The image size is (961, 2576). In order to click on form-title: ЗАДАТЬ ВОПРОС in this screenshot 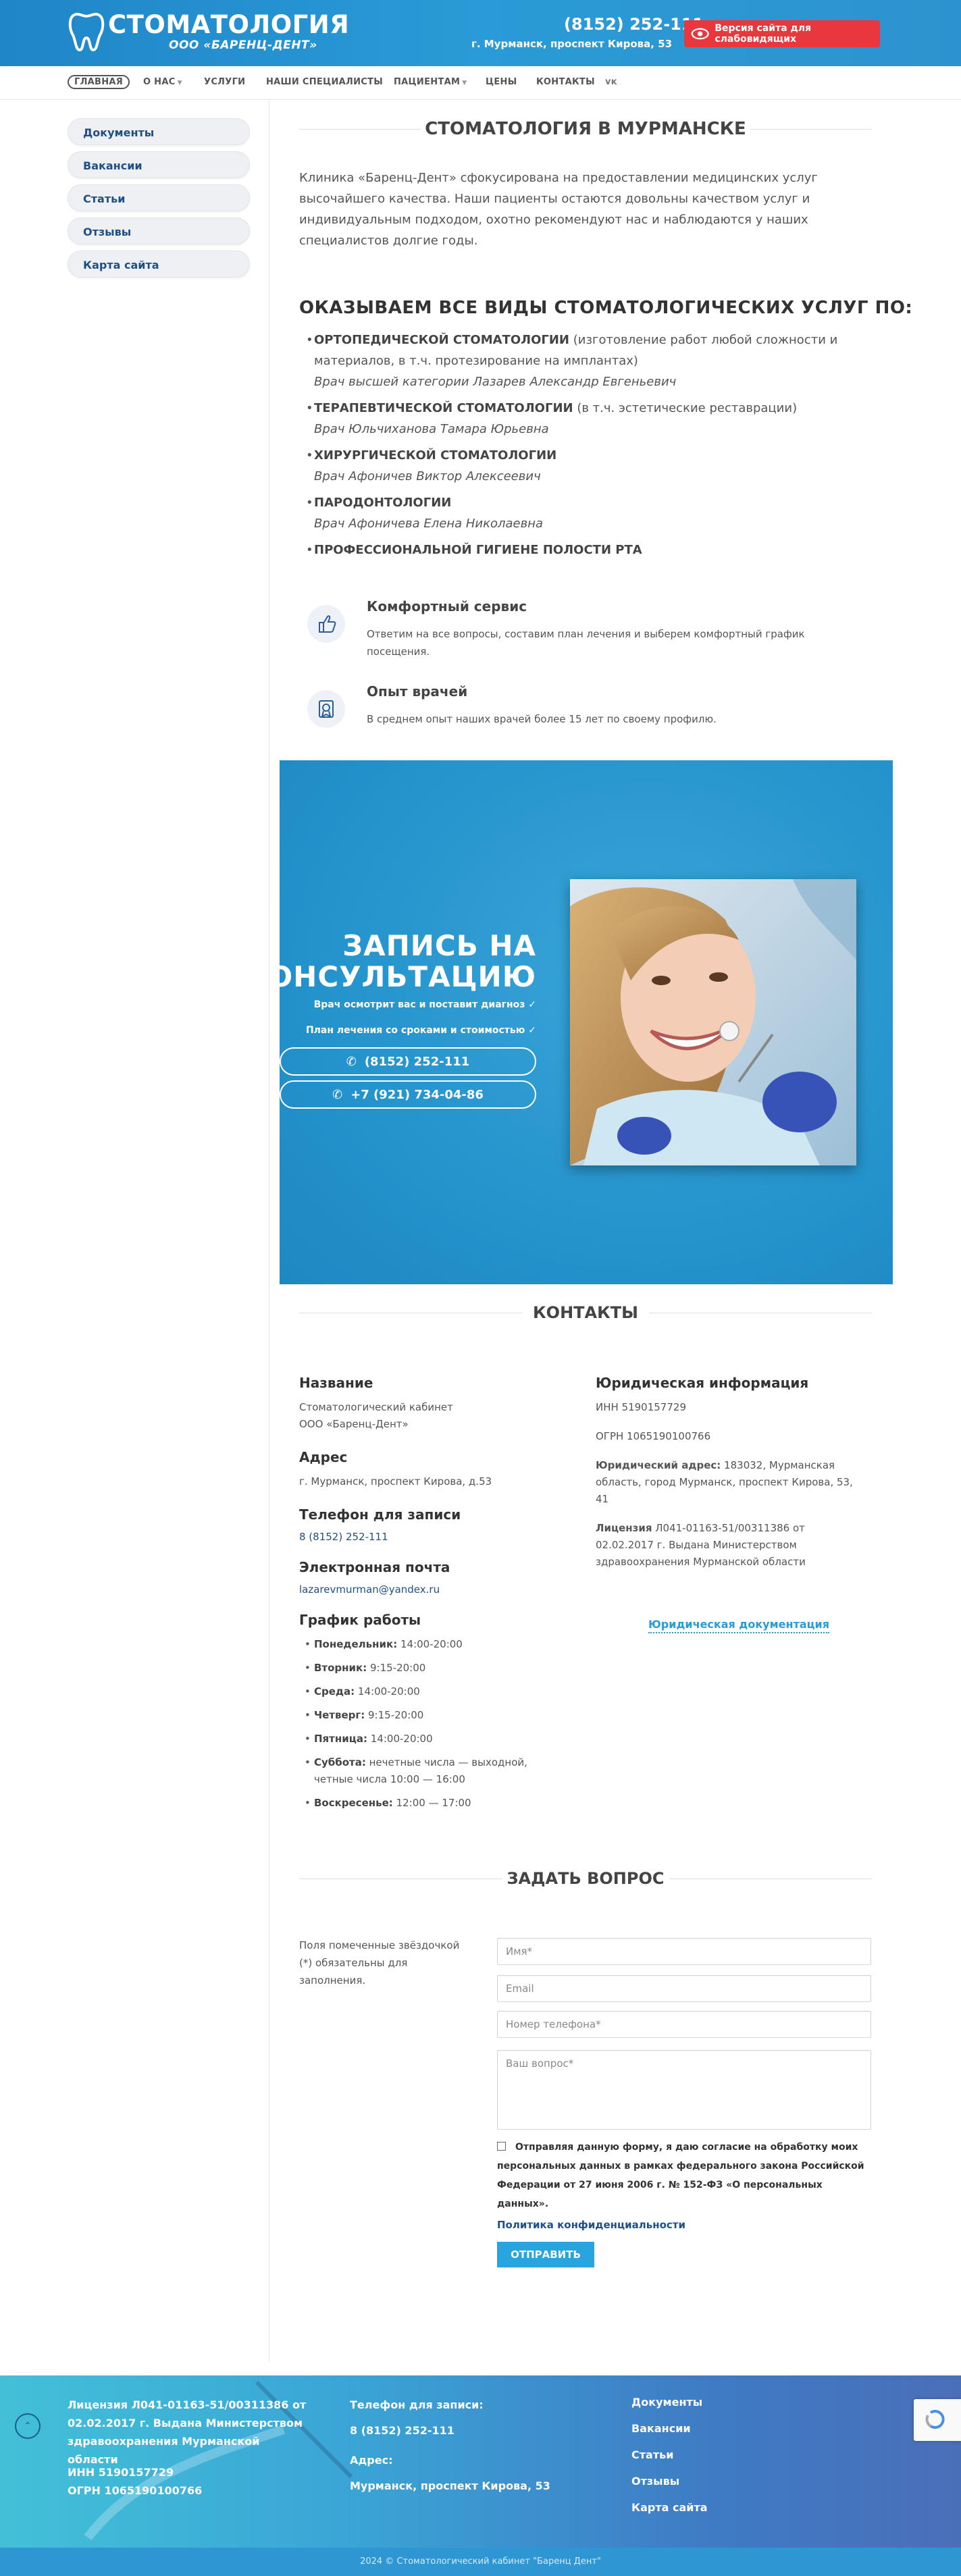, I will do `click(586, 1878)`.